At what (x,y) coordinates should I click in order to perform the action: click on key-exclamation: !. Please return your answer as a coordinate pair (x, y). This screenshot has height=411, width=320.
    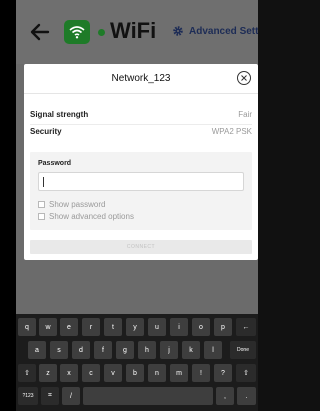
    Looking at the image, I should click on (201, 373).